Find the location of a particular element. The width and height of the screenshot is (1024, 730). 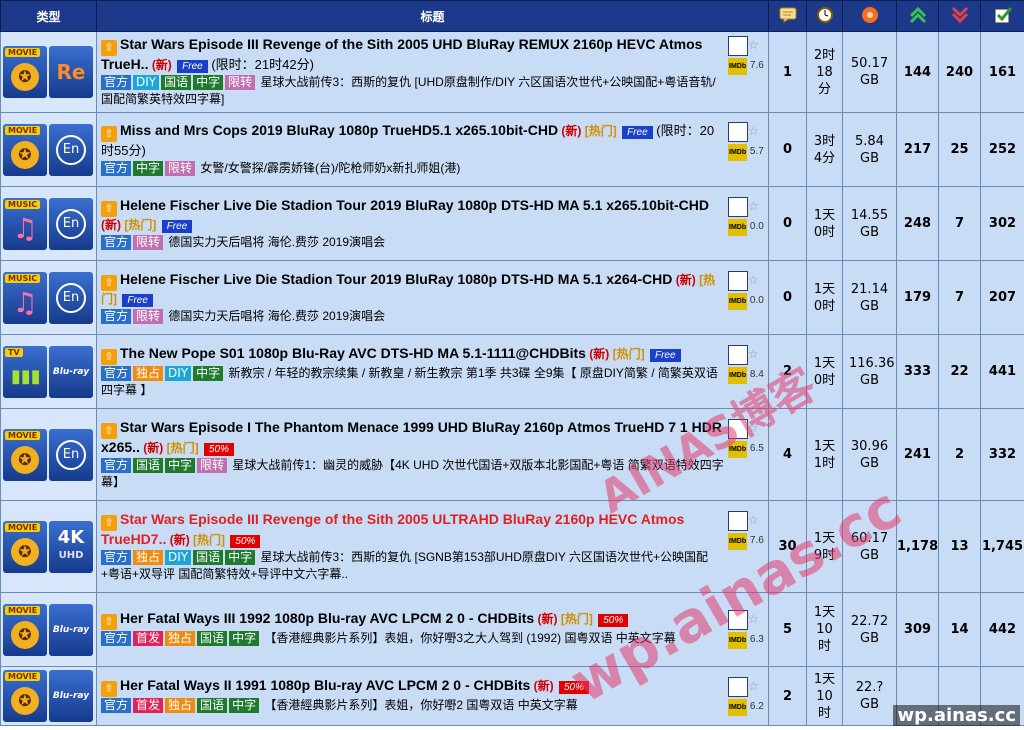

seeders-count: 179 is located at coordinates (917, 297).